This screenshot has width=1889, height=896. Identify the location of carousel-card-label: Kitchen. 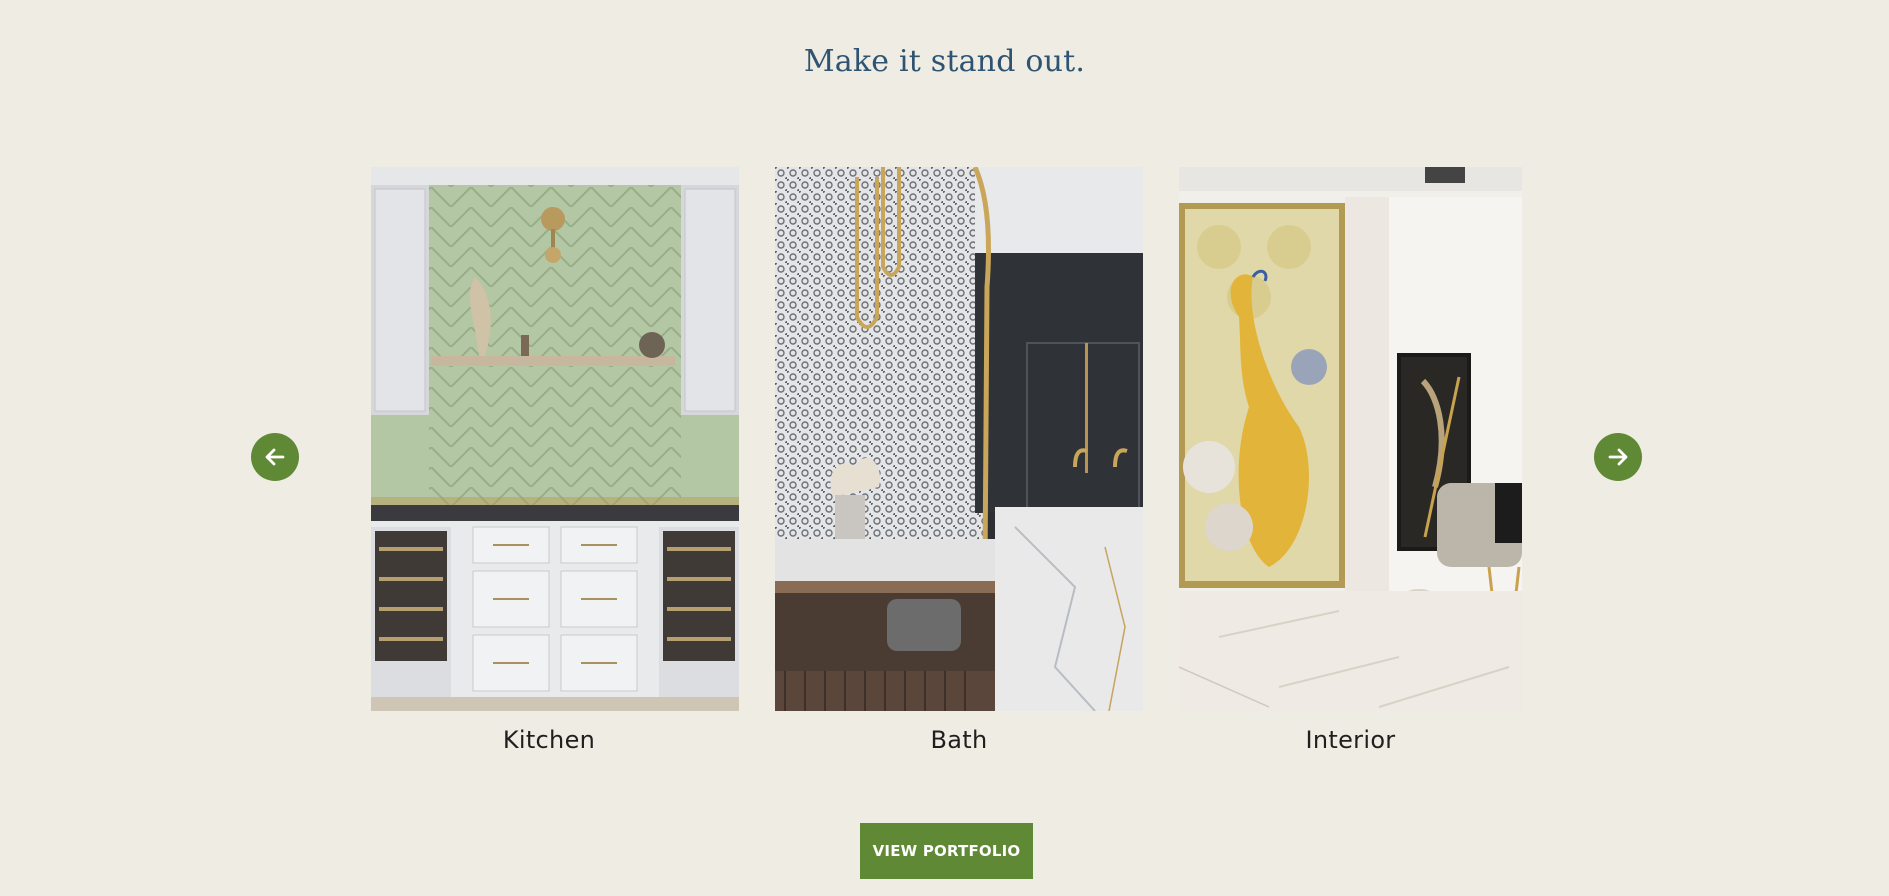
(549, 740).